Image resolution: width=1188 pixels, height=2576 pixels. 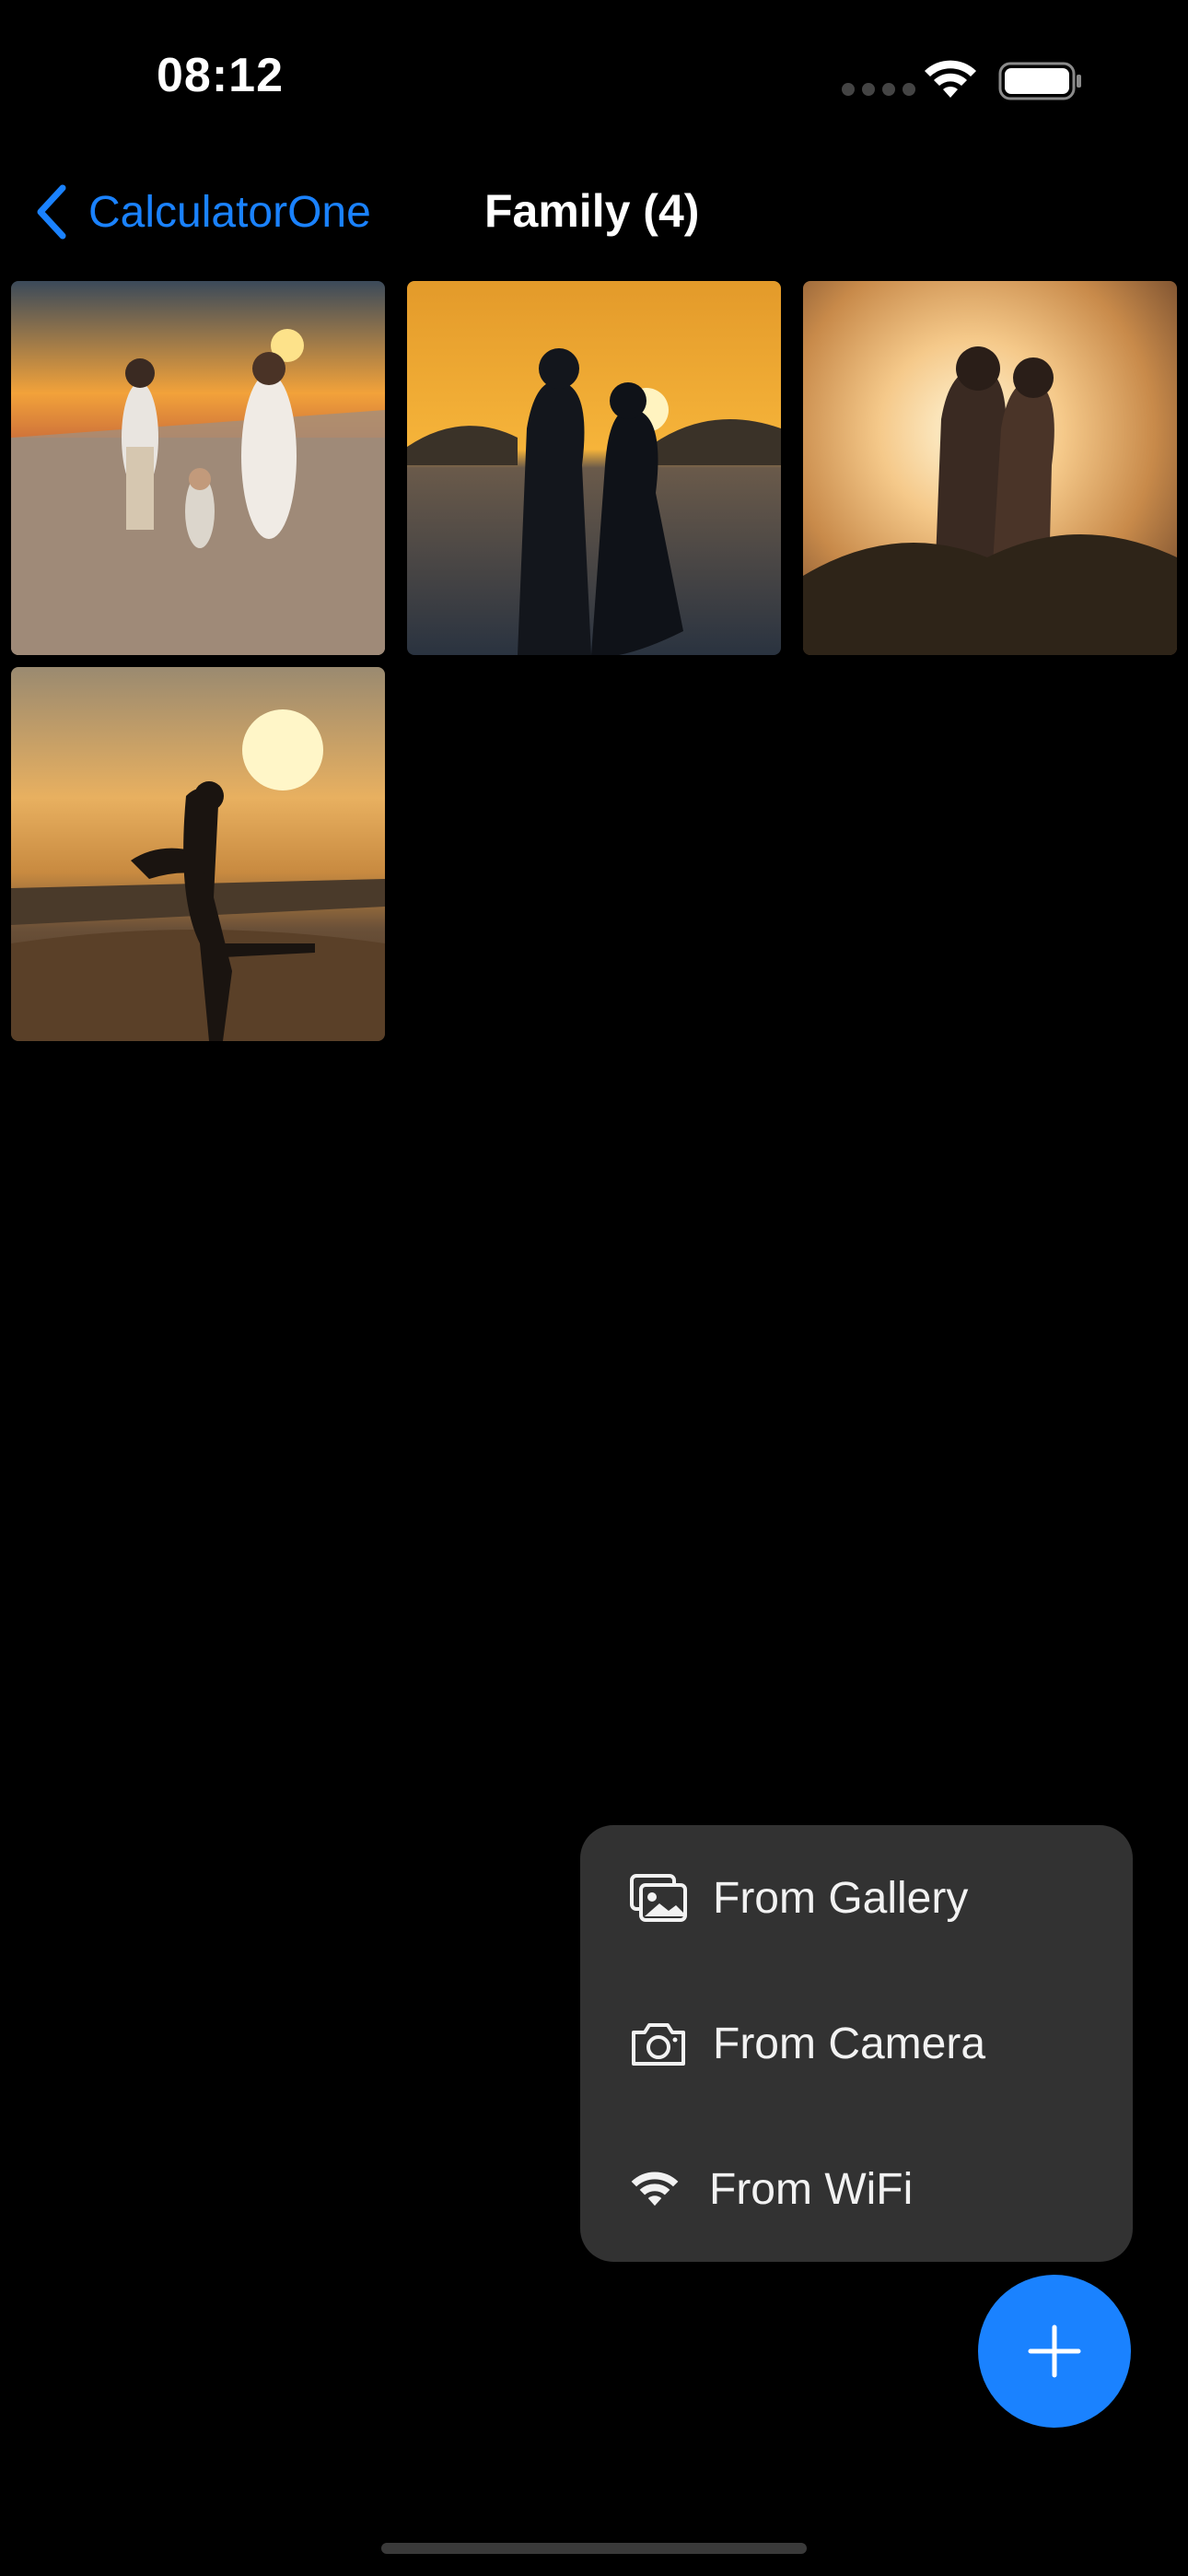 I want to click on back-button: CalculatorOne, so click(x=201, y=211).